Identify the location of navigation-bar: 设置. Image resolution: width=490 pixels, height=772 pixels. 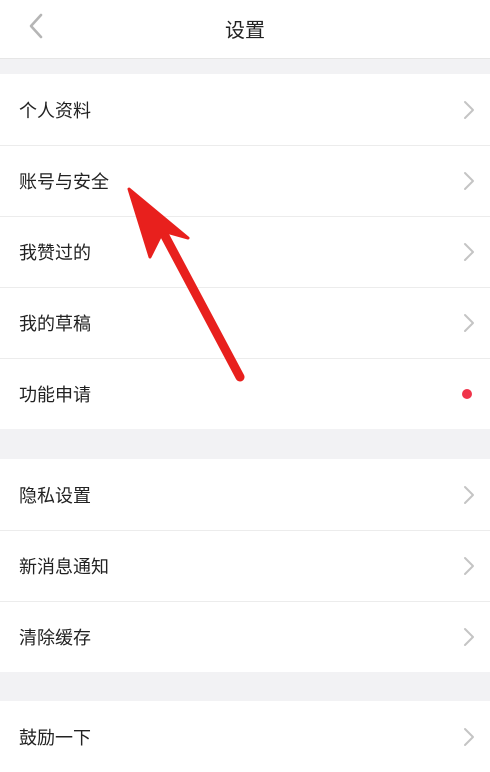
(245, 29).